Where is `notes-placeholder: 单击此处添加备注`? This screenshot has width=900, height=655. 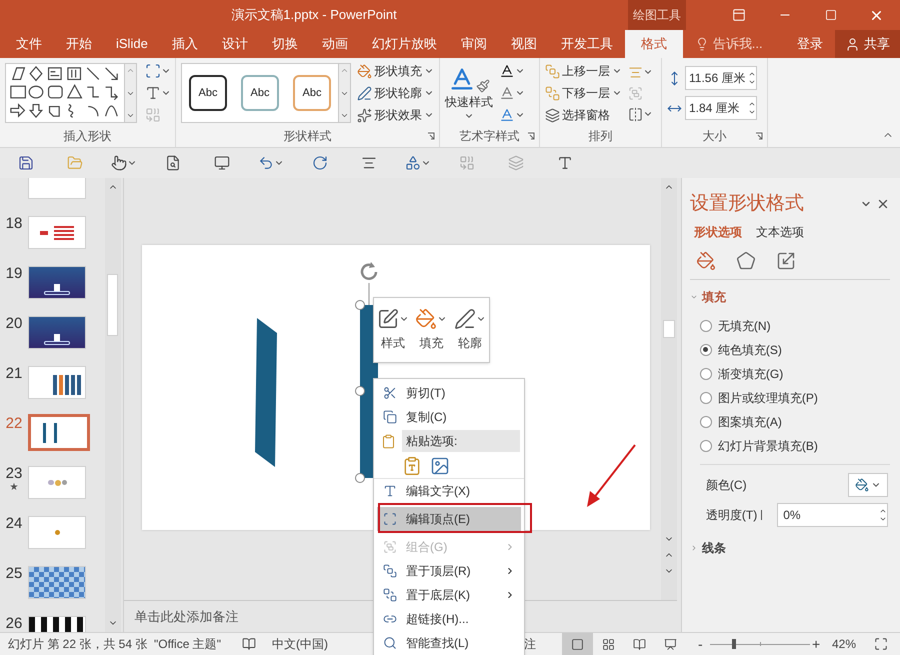
notes-placeholder: 单击此处添加备注 is located at coordinates (186, 616).